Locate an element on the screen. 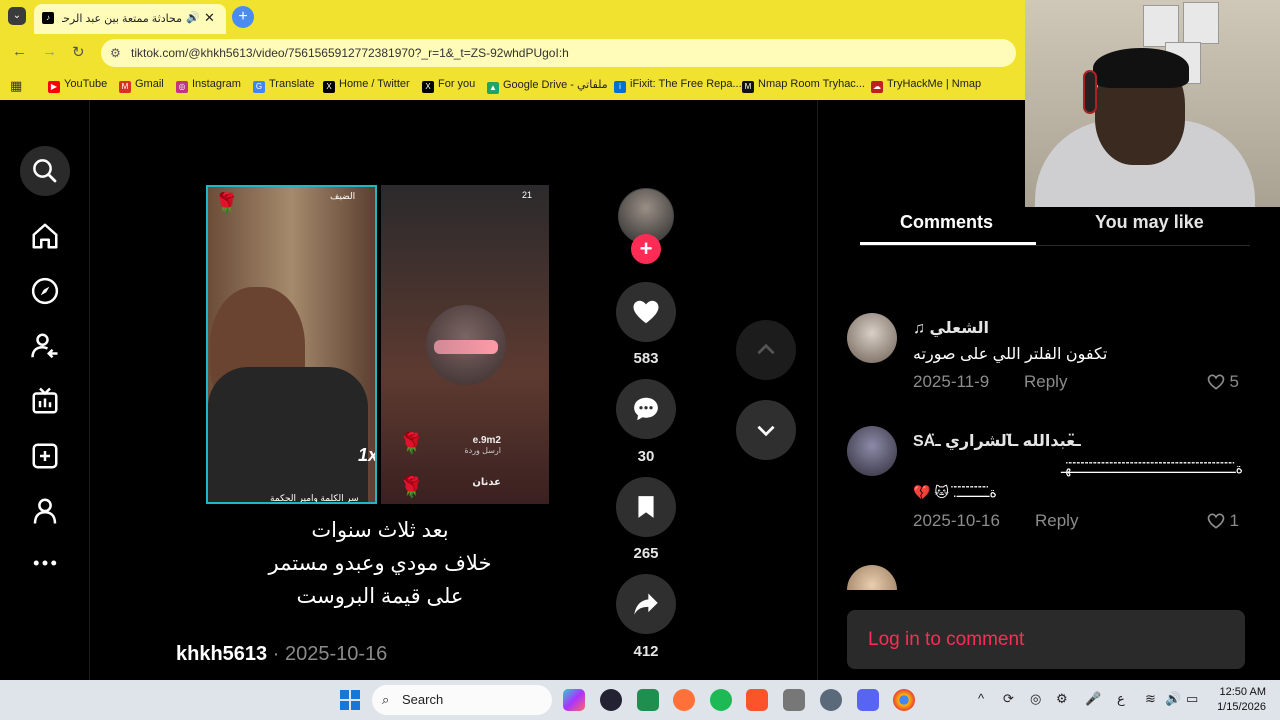  tray-app-icon: ◎ is located at coordinates (1035, 699).